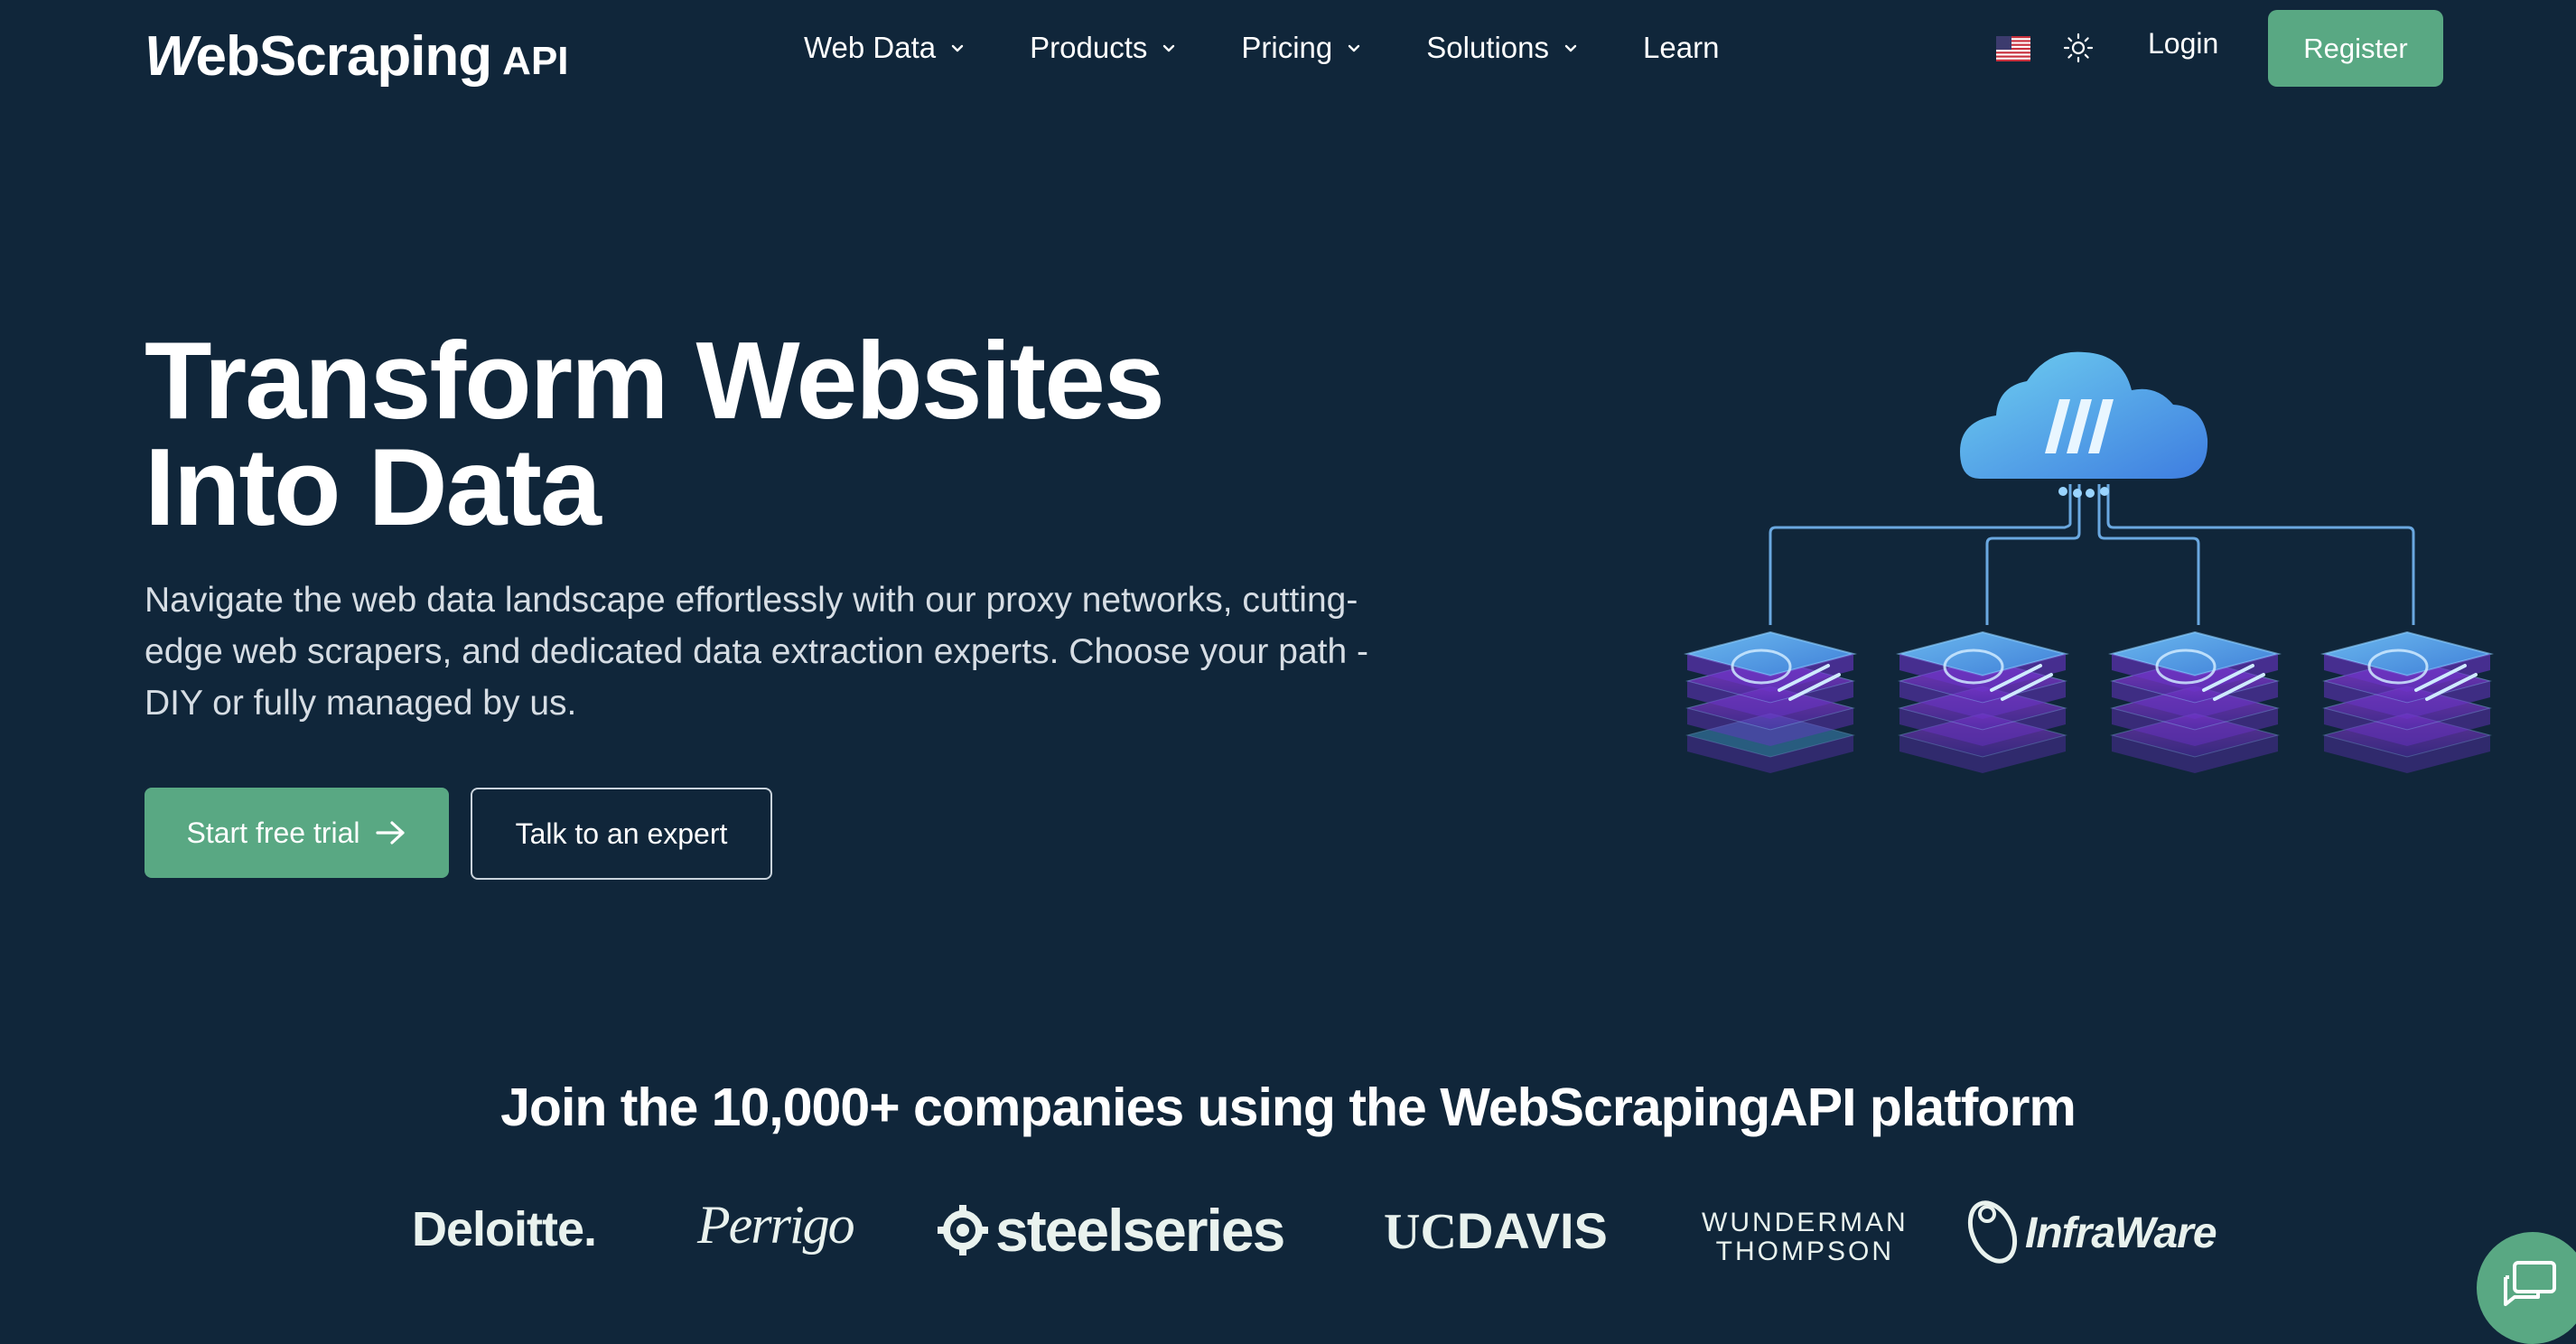  I want to click on arrow-right-icon, so click(390, 833).